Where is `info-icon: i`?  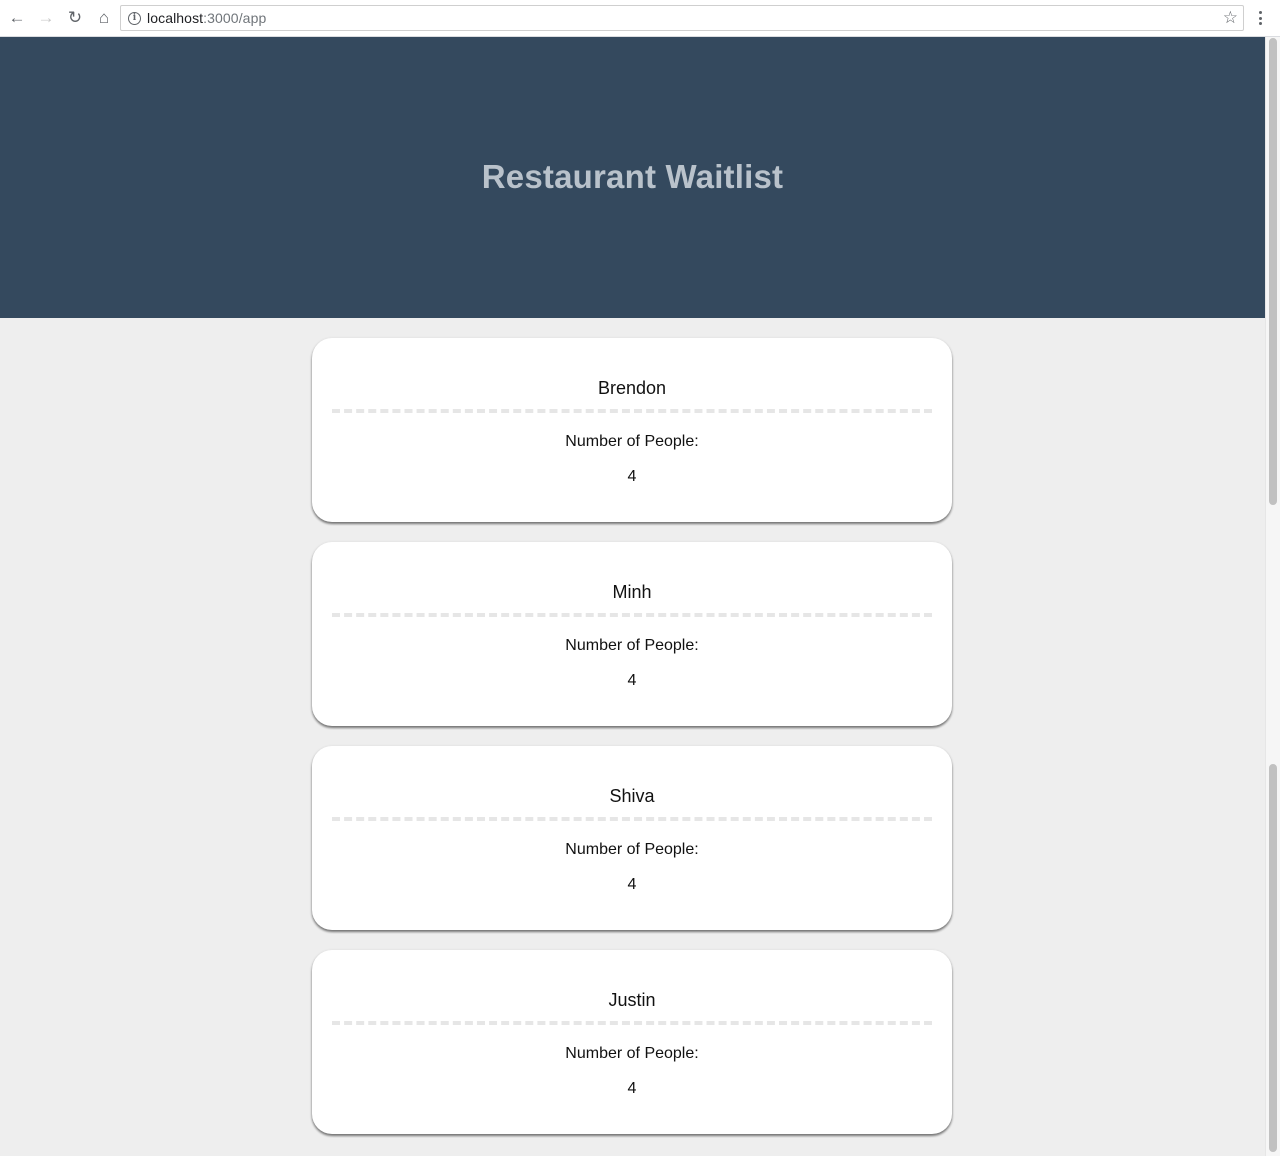
info-icon: i is located at coordinates (134, 18).